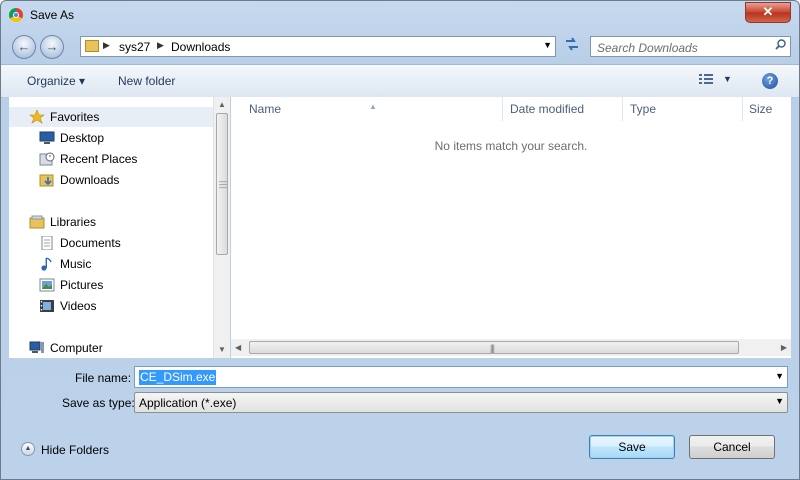 Image resolution: width=800 pixels, height=480 pixels. What do you see at coordinates (98, 403) in the screenshot?
I see `save-as-type-label: Save as type:` at bounding box center [98, 403].